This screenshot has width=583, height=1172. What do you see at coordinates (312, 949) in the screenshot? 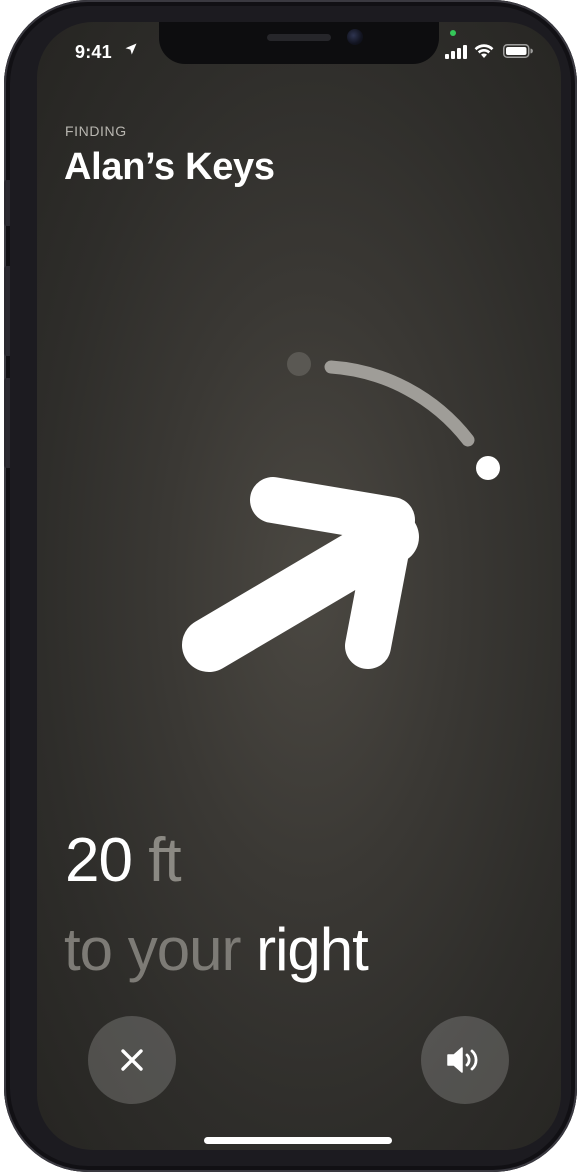
I see `direction-emphasis: right` at bounding box center [312, 949].